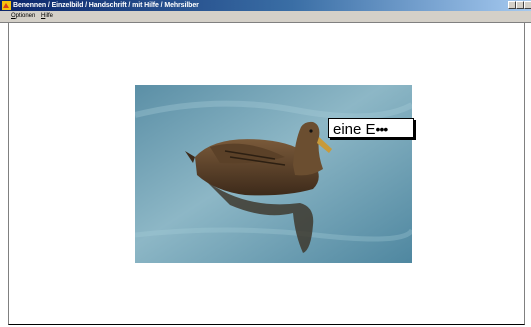 Image resolution: width=531 pixels, height=327 pixels. What do you see at coordinates (520, 5) in the screenshot?
I see `maximize-button` at bounding box center [520, 5].